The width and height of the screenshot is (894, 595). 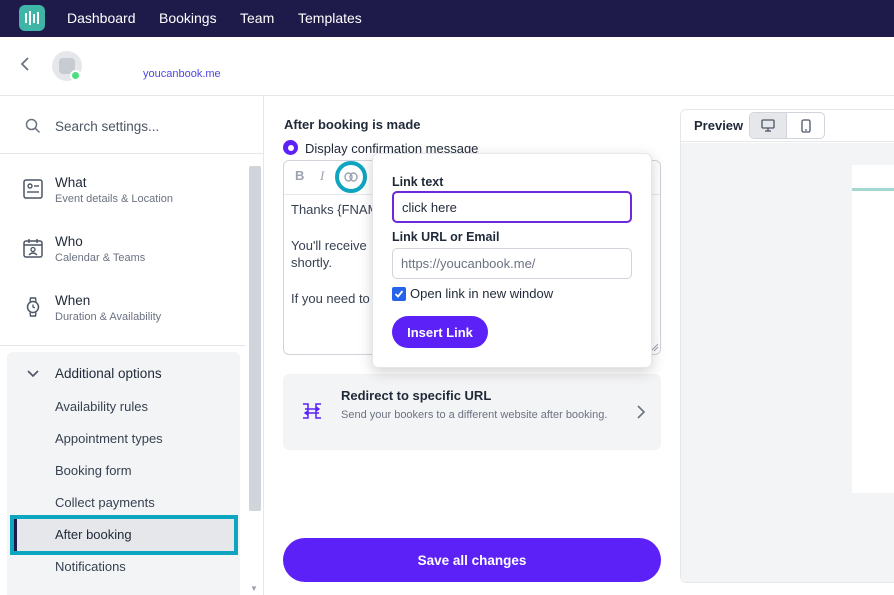 What do you see at coordinates (512, 263) in the screenshot?
I see `link-url-input` at bounding box center [512, 263].